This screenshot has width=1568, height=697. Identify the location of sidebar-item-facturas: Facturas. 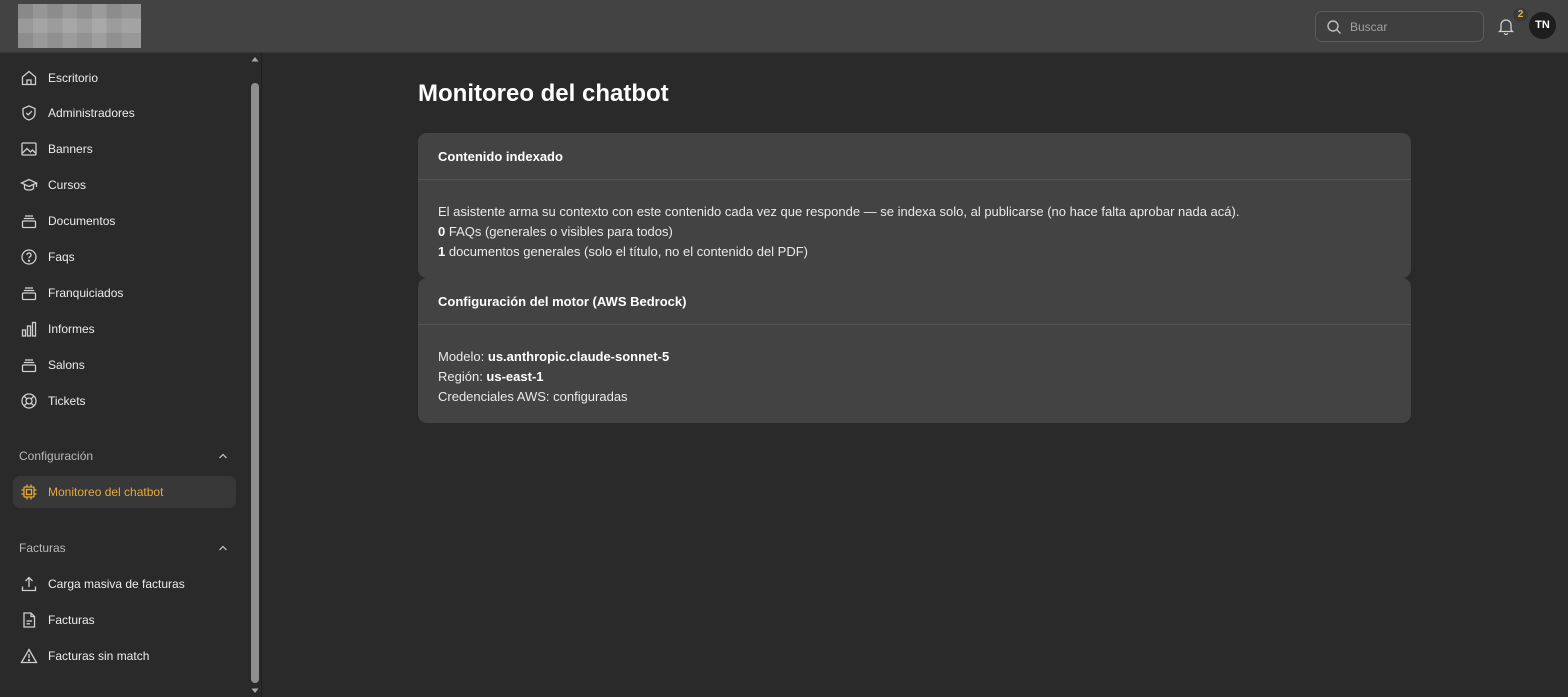
(124, 620).